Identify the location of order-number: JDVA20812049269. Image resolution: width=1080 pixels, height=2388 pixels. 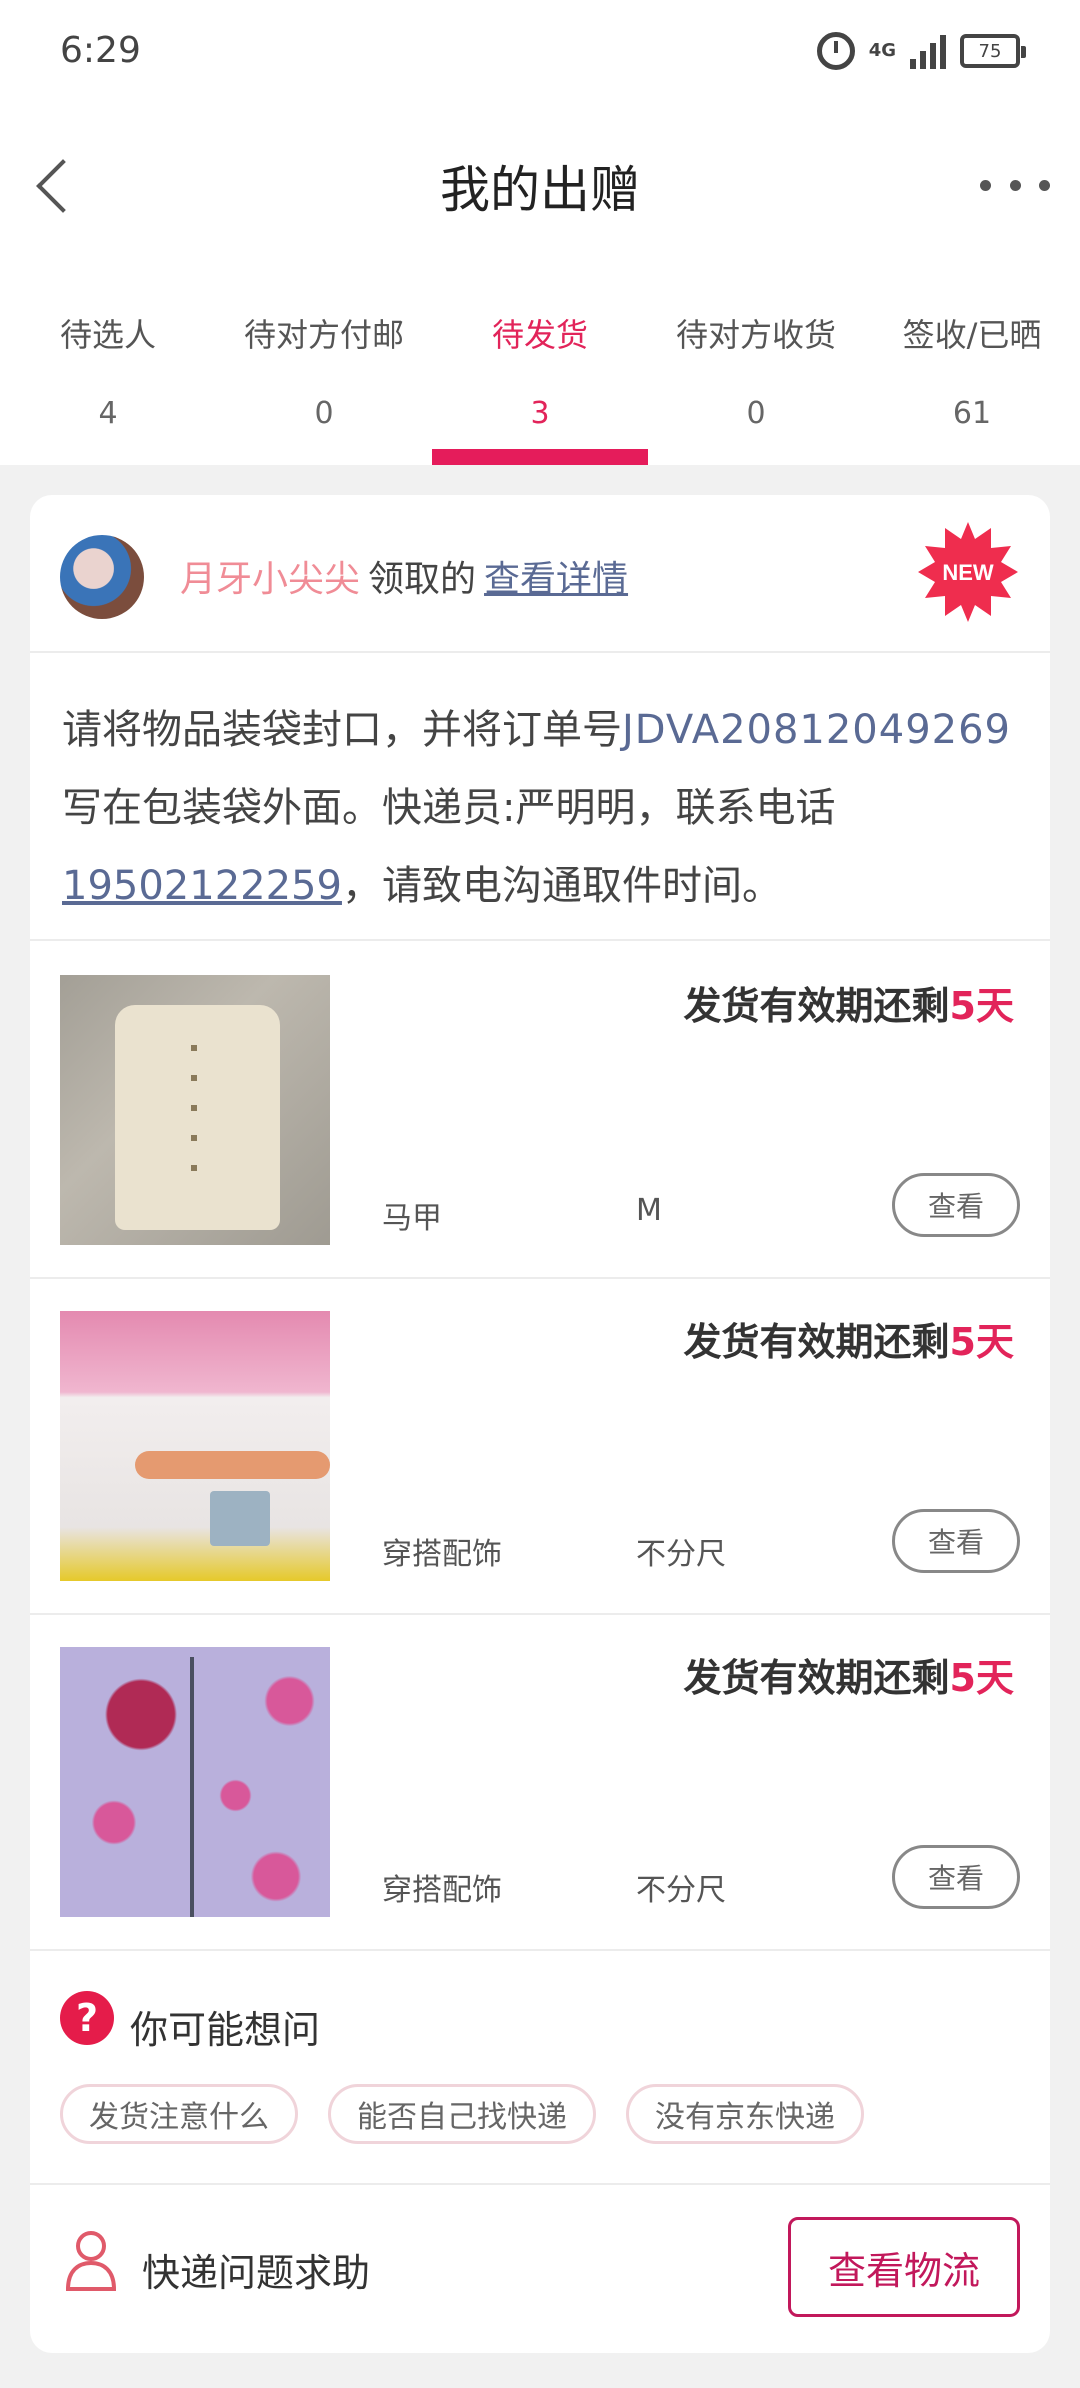
(817, 730).